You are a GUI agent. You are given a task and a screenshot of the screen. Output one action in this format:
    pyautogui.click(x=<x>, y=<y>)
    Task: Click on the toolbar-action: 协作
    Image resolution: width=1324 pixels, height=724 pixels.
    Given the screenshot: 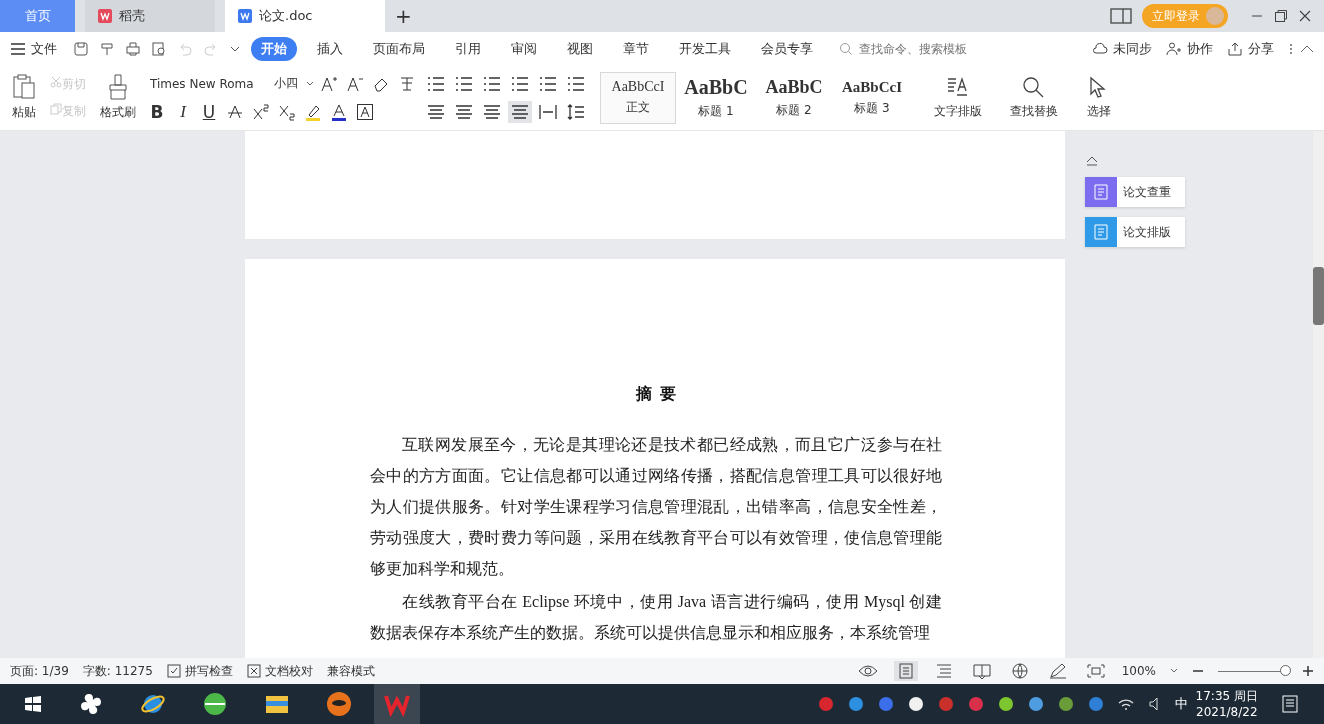 What is the action you would take?
    pyautogui.click(x=1189, y=48)
    